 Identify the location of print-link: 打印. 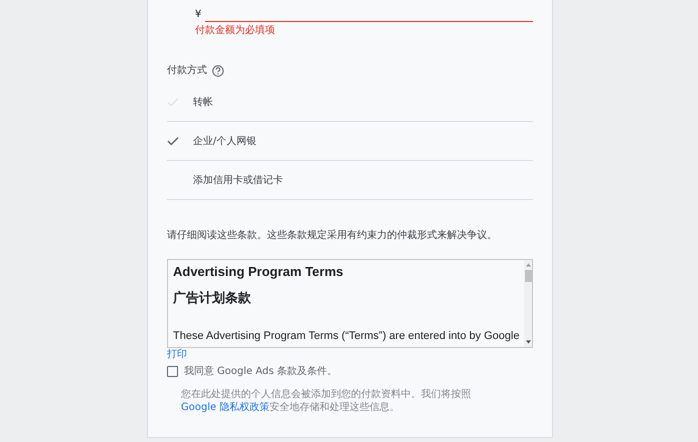
(177, 355).